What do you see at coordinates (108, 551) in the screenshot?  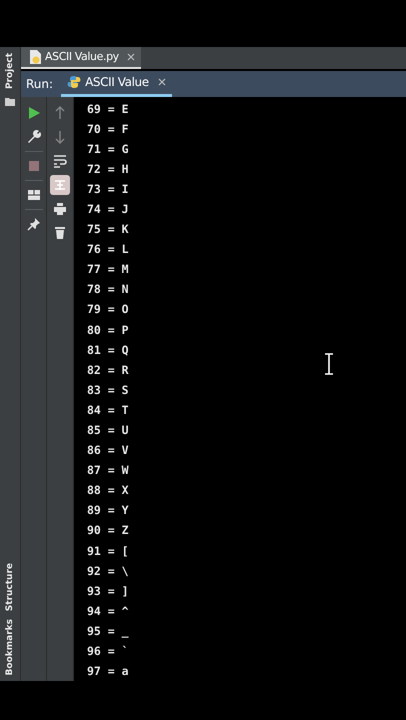 I see `output-line: 91 = [` at bounding box center [108, 551].